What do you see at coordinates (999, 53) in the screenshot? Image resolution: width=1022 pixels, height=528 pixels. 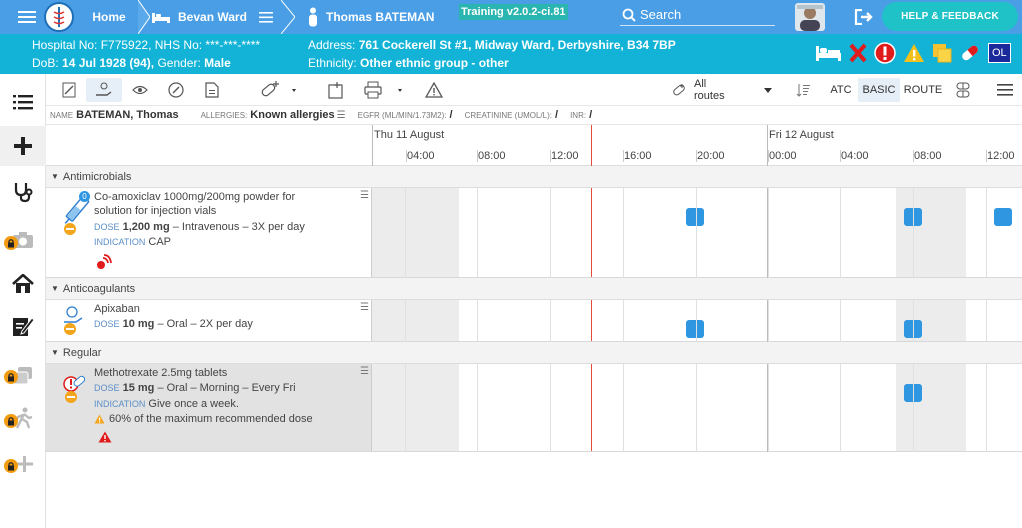 I see `ol-badge: OL` at bounding box center [999, 53].